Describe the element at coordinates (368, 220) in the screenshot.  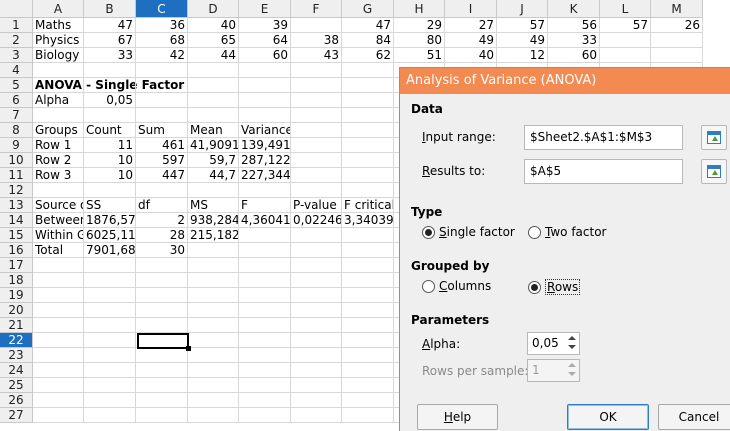
I see `cell-g14: 3,34039` at that location.